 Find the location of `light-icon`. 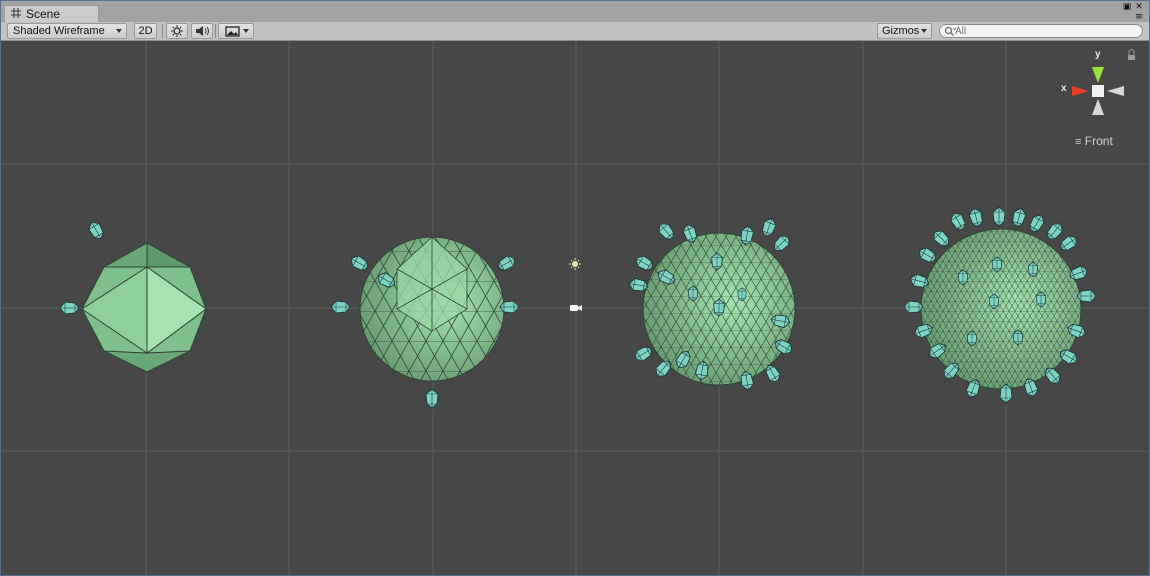

light-icon is located at coordinates (575, 264).